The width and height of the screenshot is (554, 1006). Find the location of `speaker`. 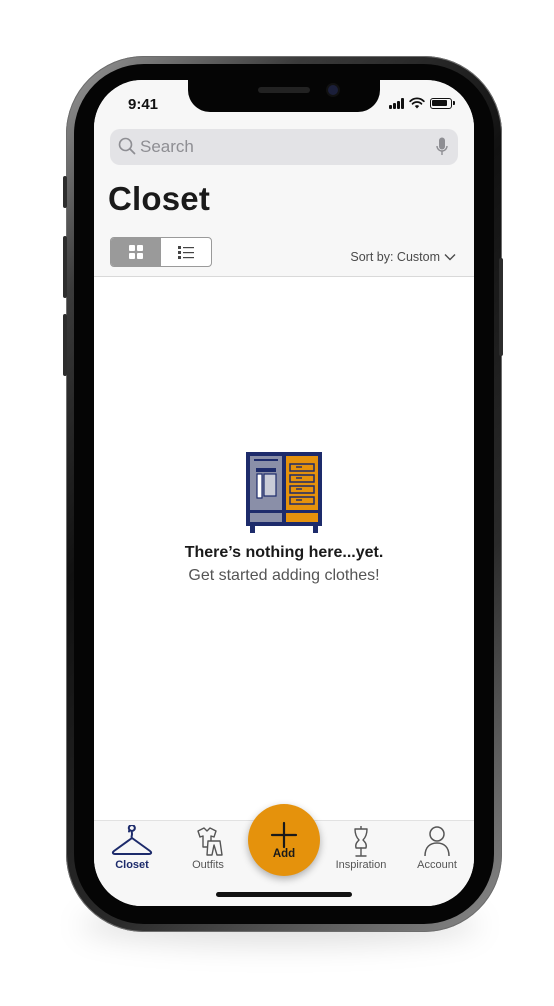

speaker is located at coordinates (284, 90).